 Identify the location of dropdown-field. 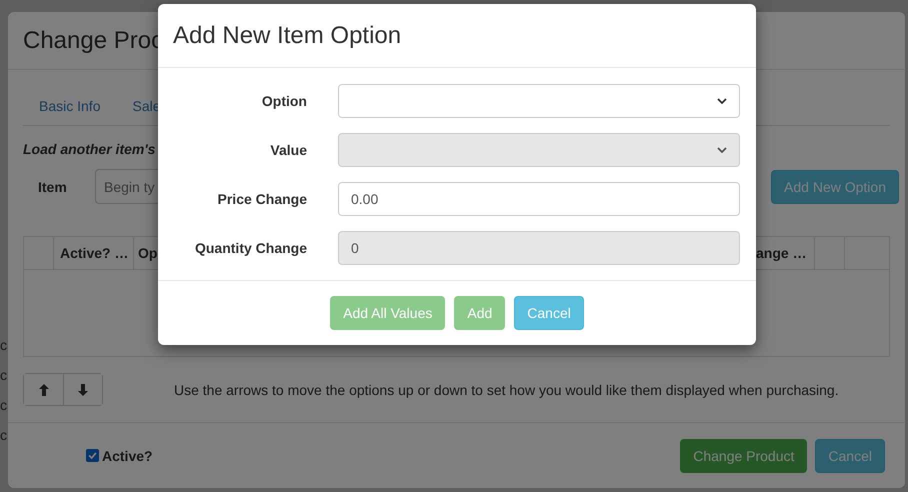
(539, 101).